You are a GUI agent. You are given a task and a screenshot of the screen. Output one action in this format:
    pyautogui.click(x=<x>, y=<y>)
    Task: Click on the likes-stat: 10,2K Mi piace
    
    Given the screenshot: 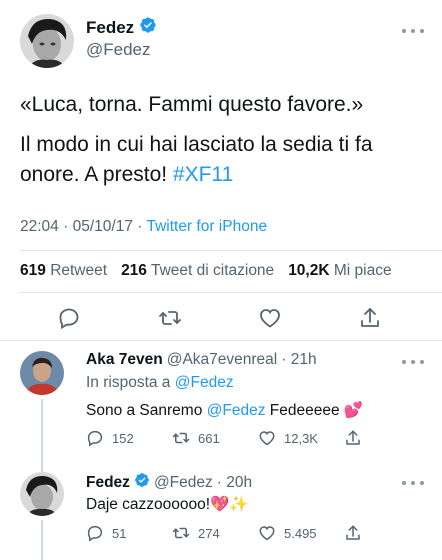 What is the action you would take?
    pyautogui.click(x=339, y=271)
    